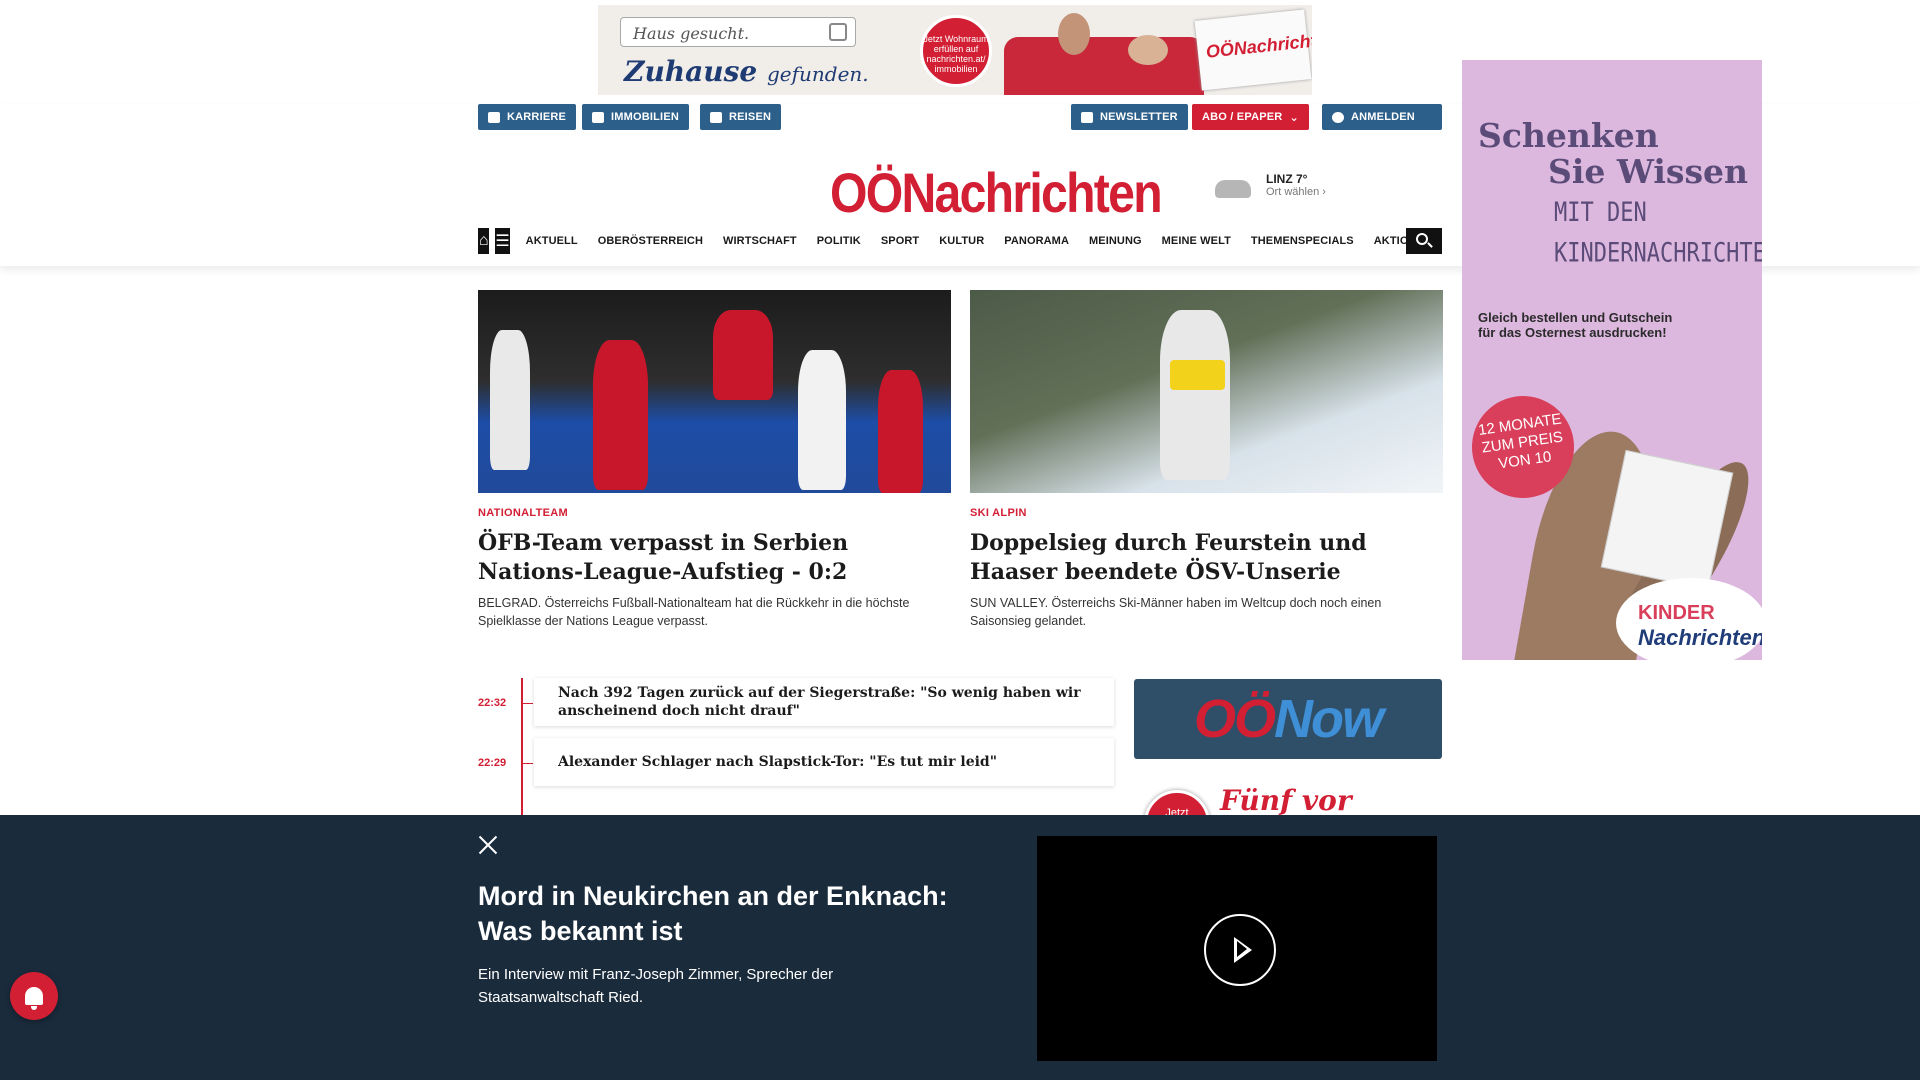  Describe the element at coordinates (760, 241) in the screenshot. I see `nav-item-wirtschaft: WIRTSCHAFT` at that location.